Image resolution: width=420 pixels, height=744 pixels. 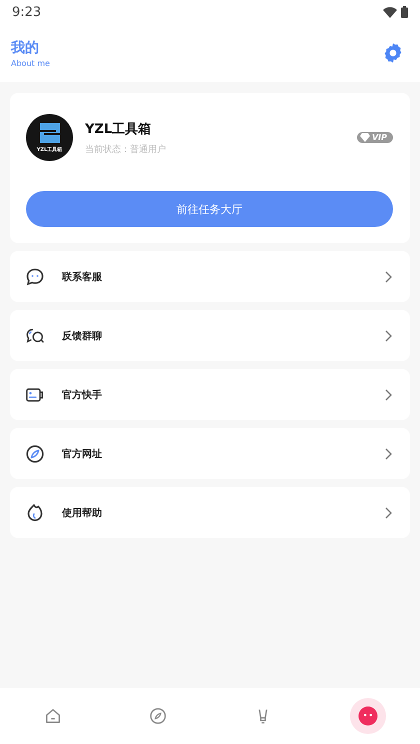 I want to click on user-status: 当前状态：普通用户, so click(x=126, y=149).